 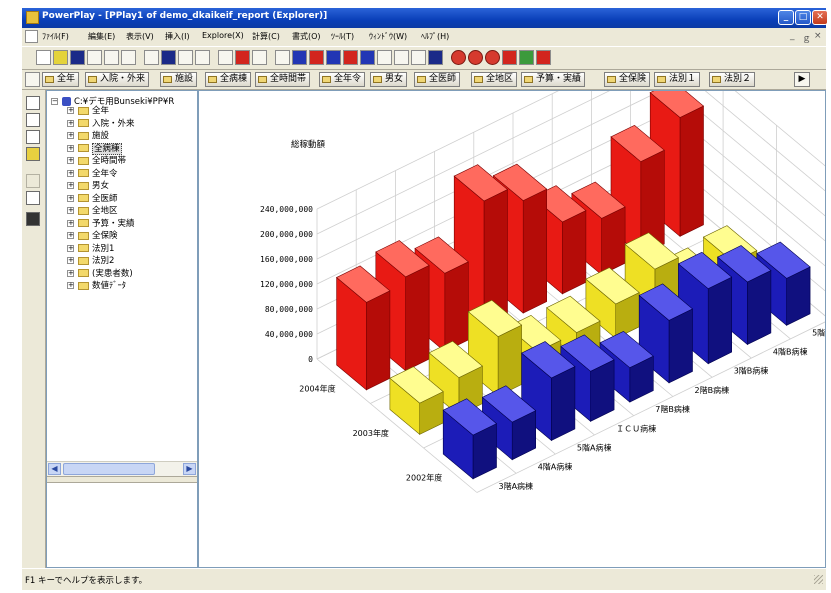 What do you see at coordinates (401, 57) in the screenshot?
I see `area-chart-icon` at bounding box center [401, 57].